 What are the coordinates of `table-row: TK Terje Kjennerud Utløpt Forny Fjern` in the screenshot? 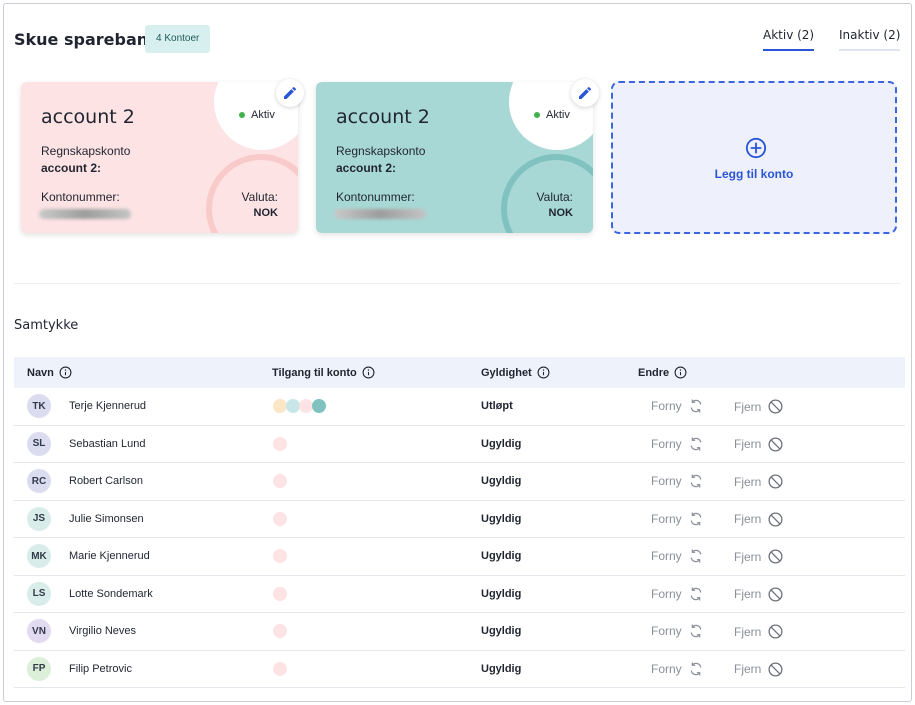 It's located at (459, 407).